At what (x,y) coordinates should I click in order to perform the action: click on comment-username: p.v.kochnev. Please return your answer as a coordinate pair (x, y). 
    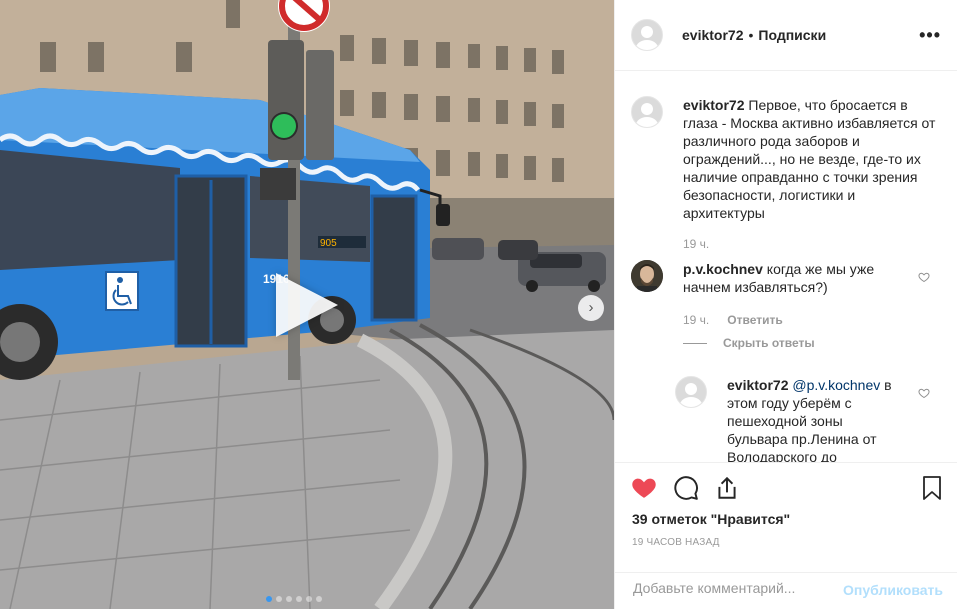
    Looking at the image, I should click on (723, 269).